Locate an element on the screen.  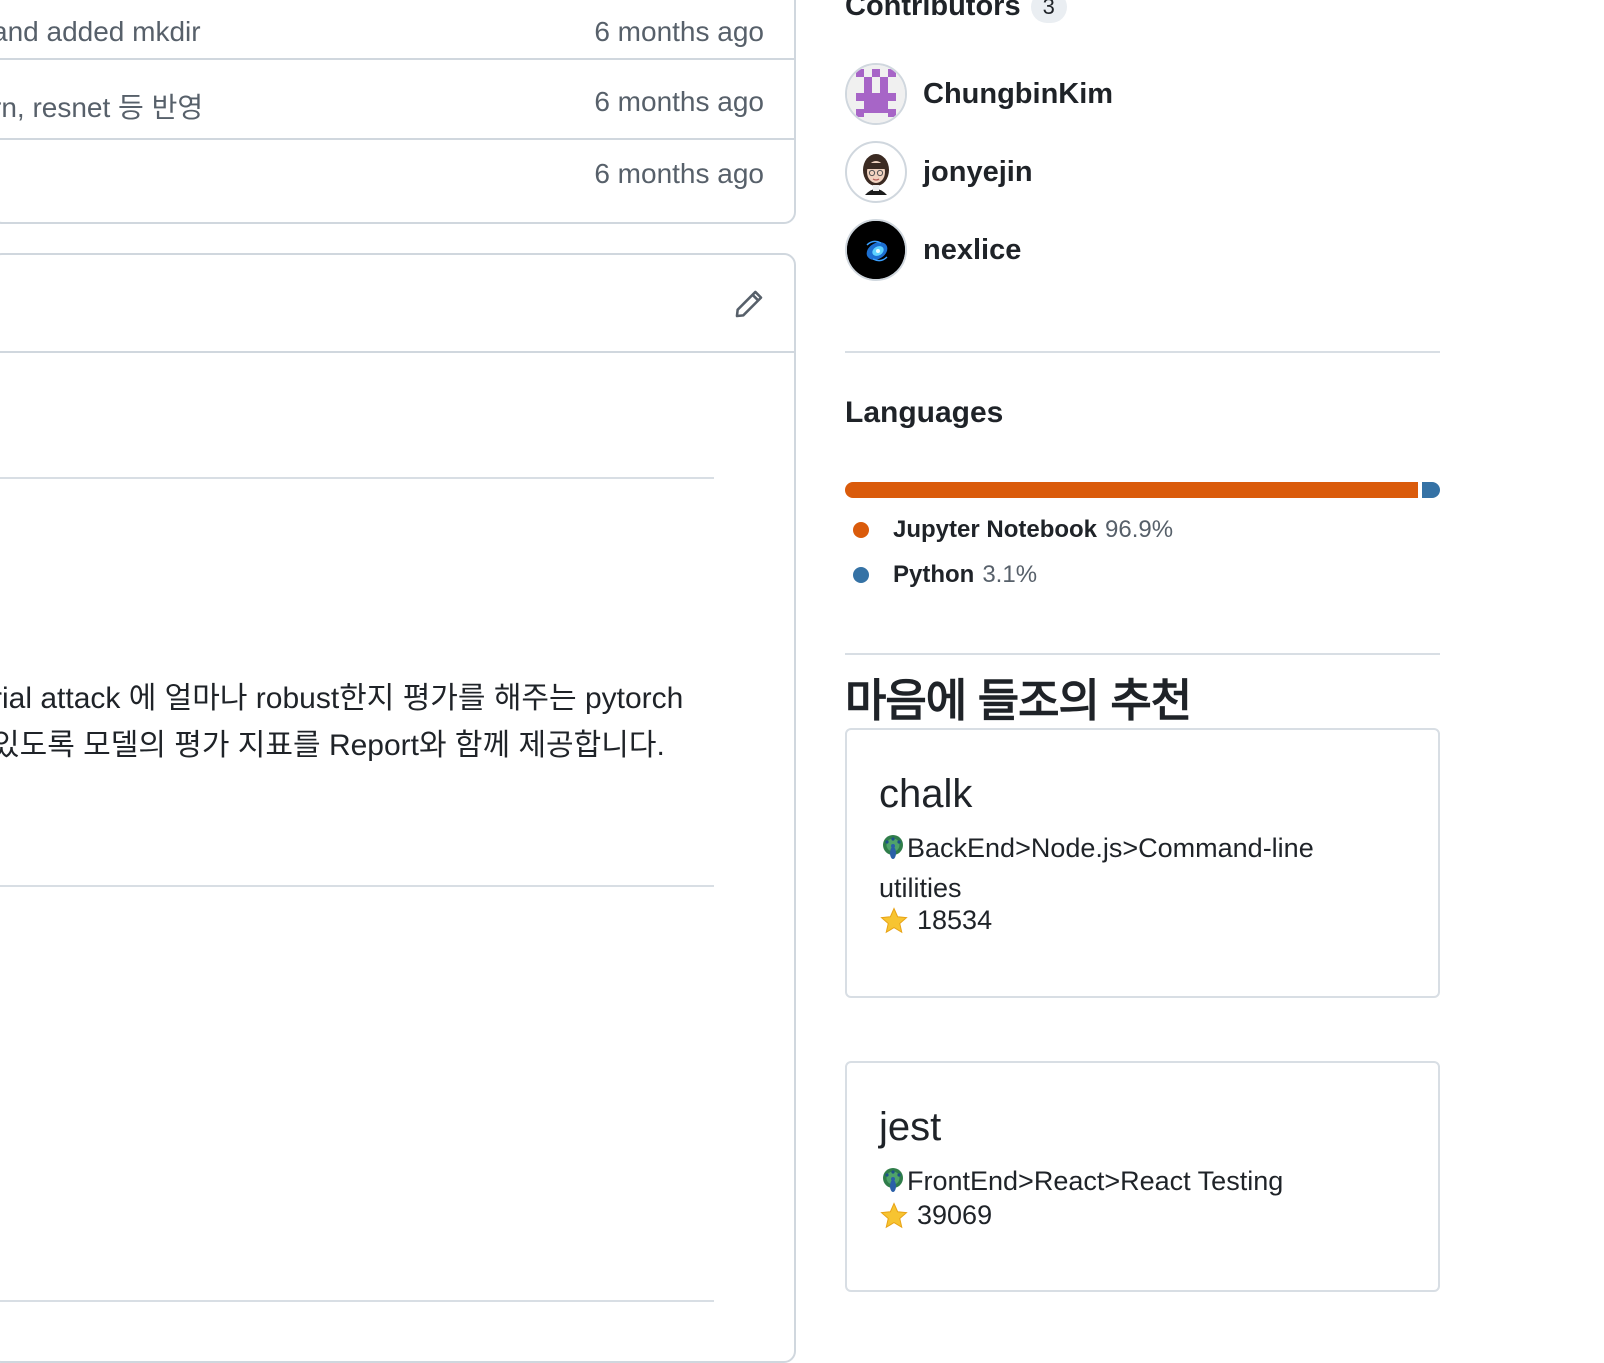
readme-description-line: 있도록 모델의 평가 지표를 Report와 함께 제공합니다. is located at coordinates (332, 745).